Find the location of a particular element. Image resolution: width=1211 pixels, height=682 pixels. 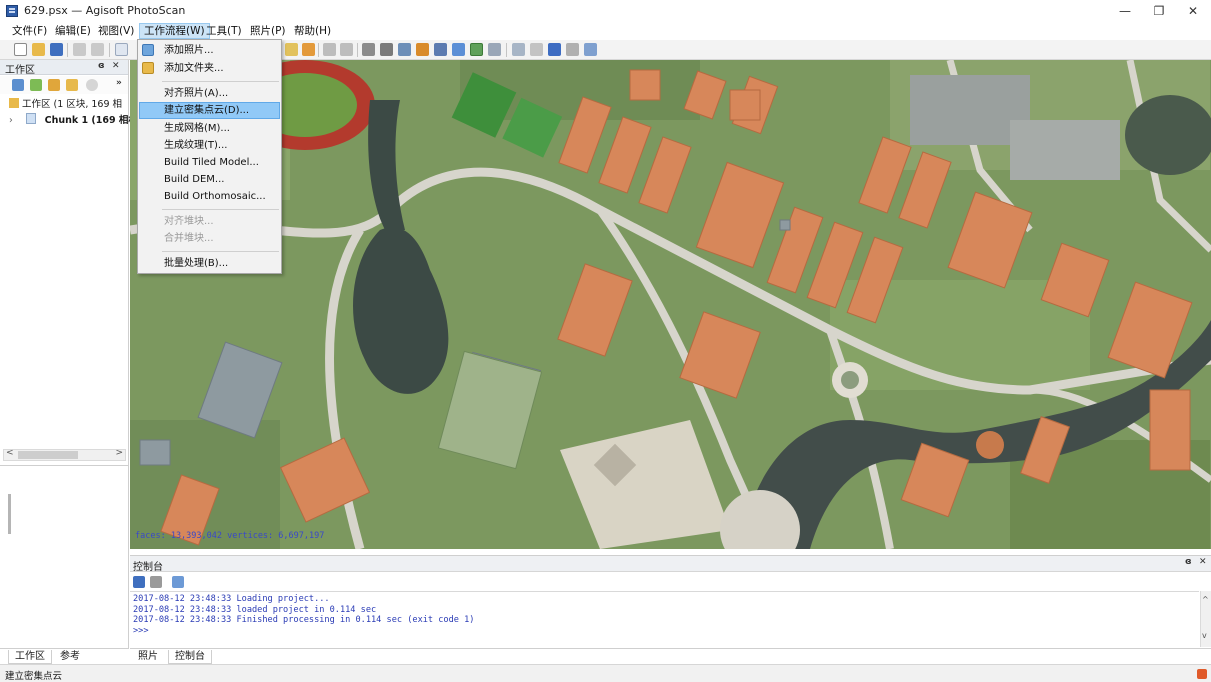

tab-reference: 参考 is located at coordinates (70, 657).